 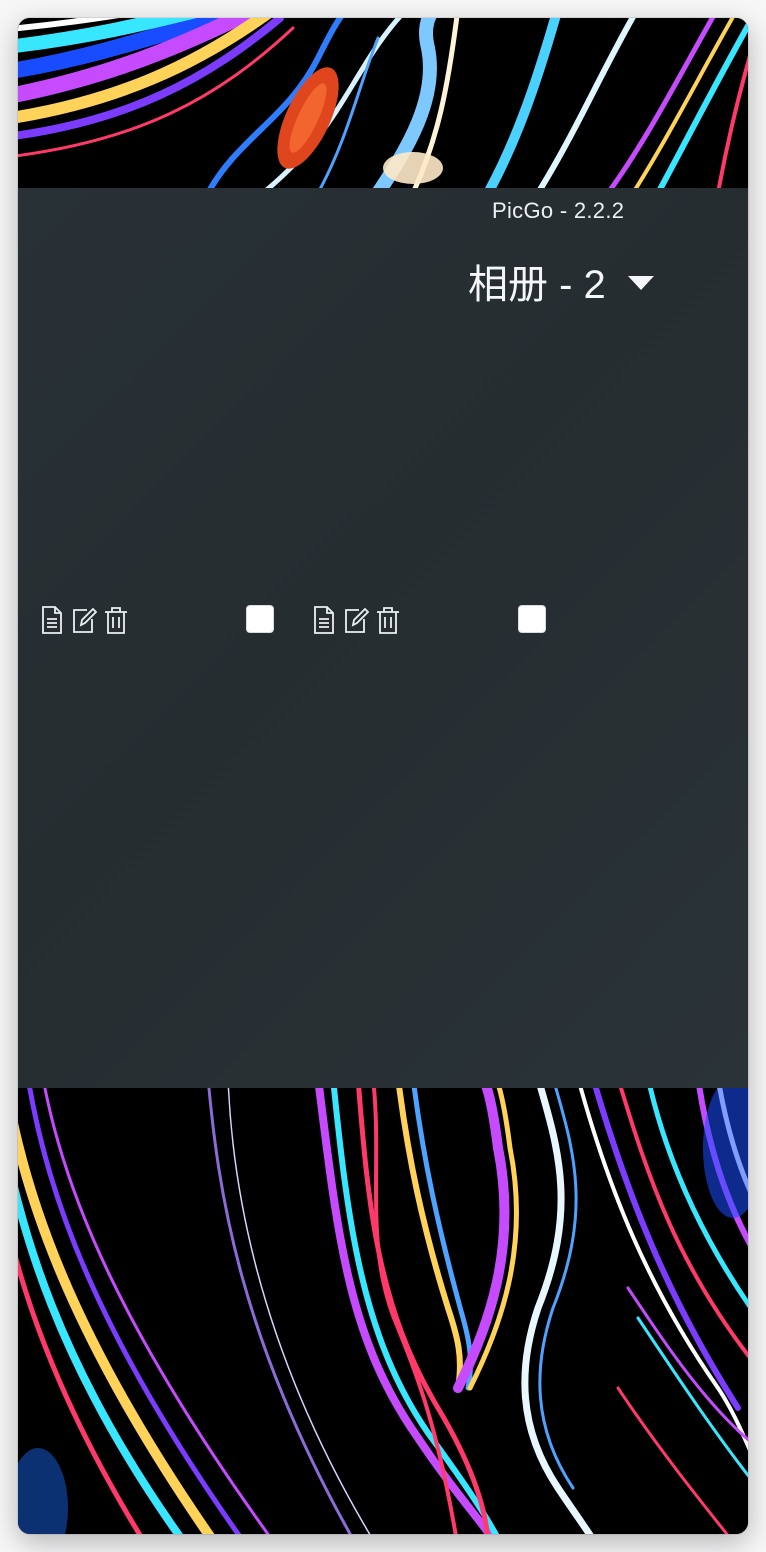 I want to click on caret-down-icon, so click(x=640, y=283).